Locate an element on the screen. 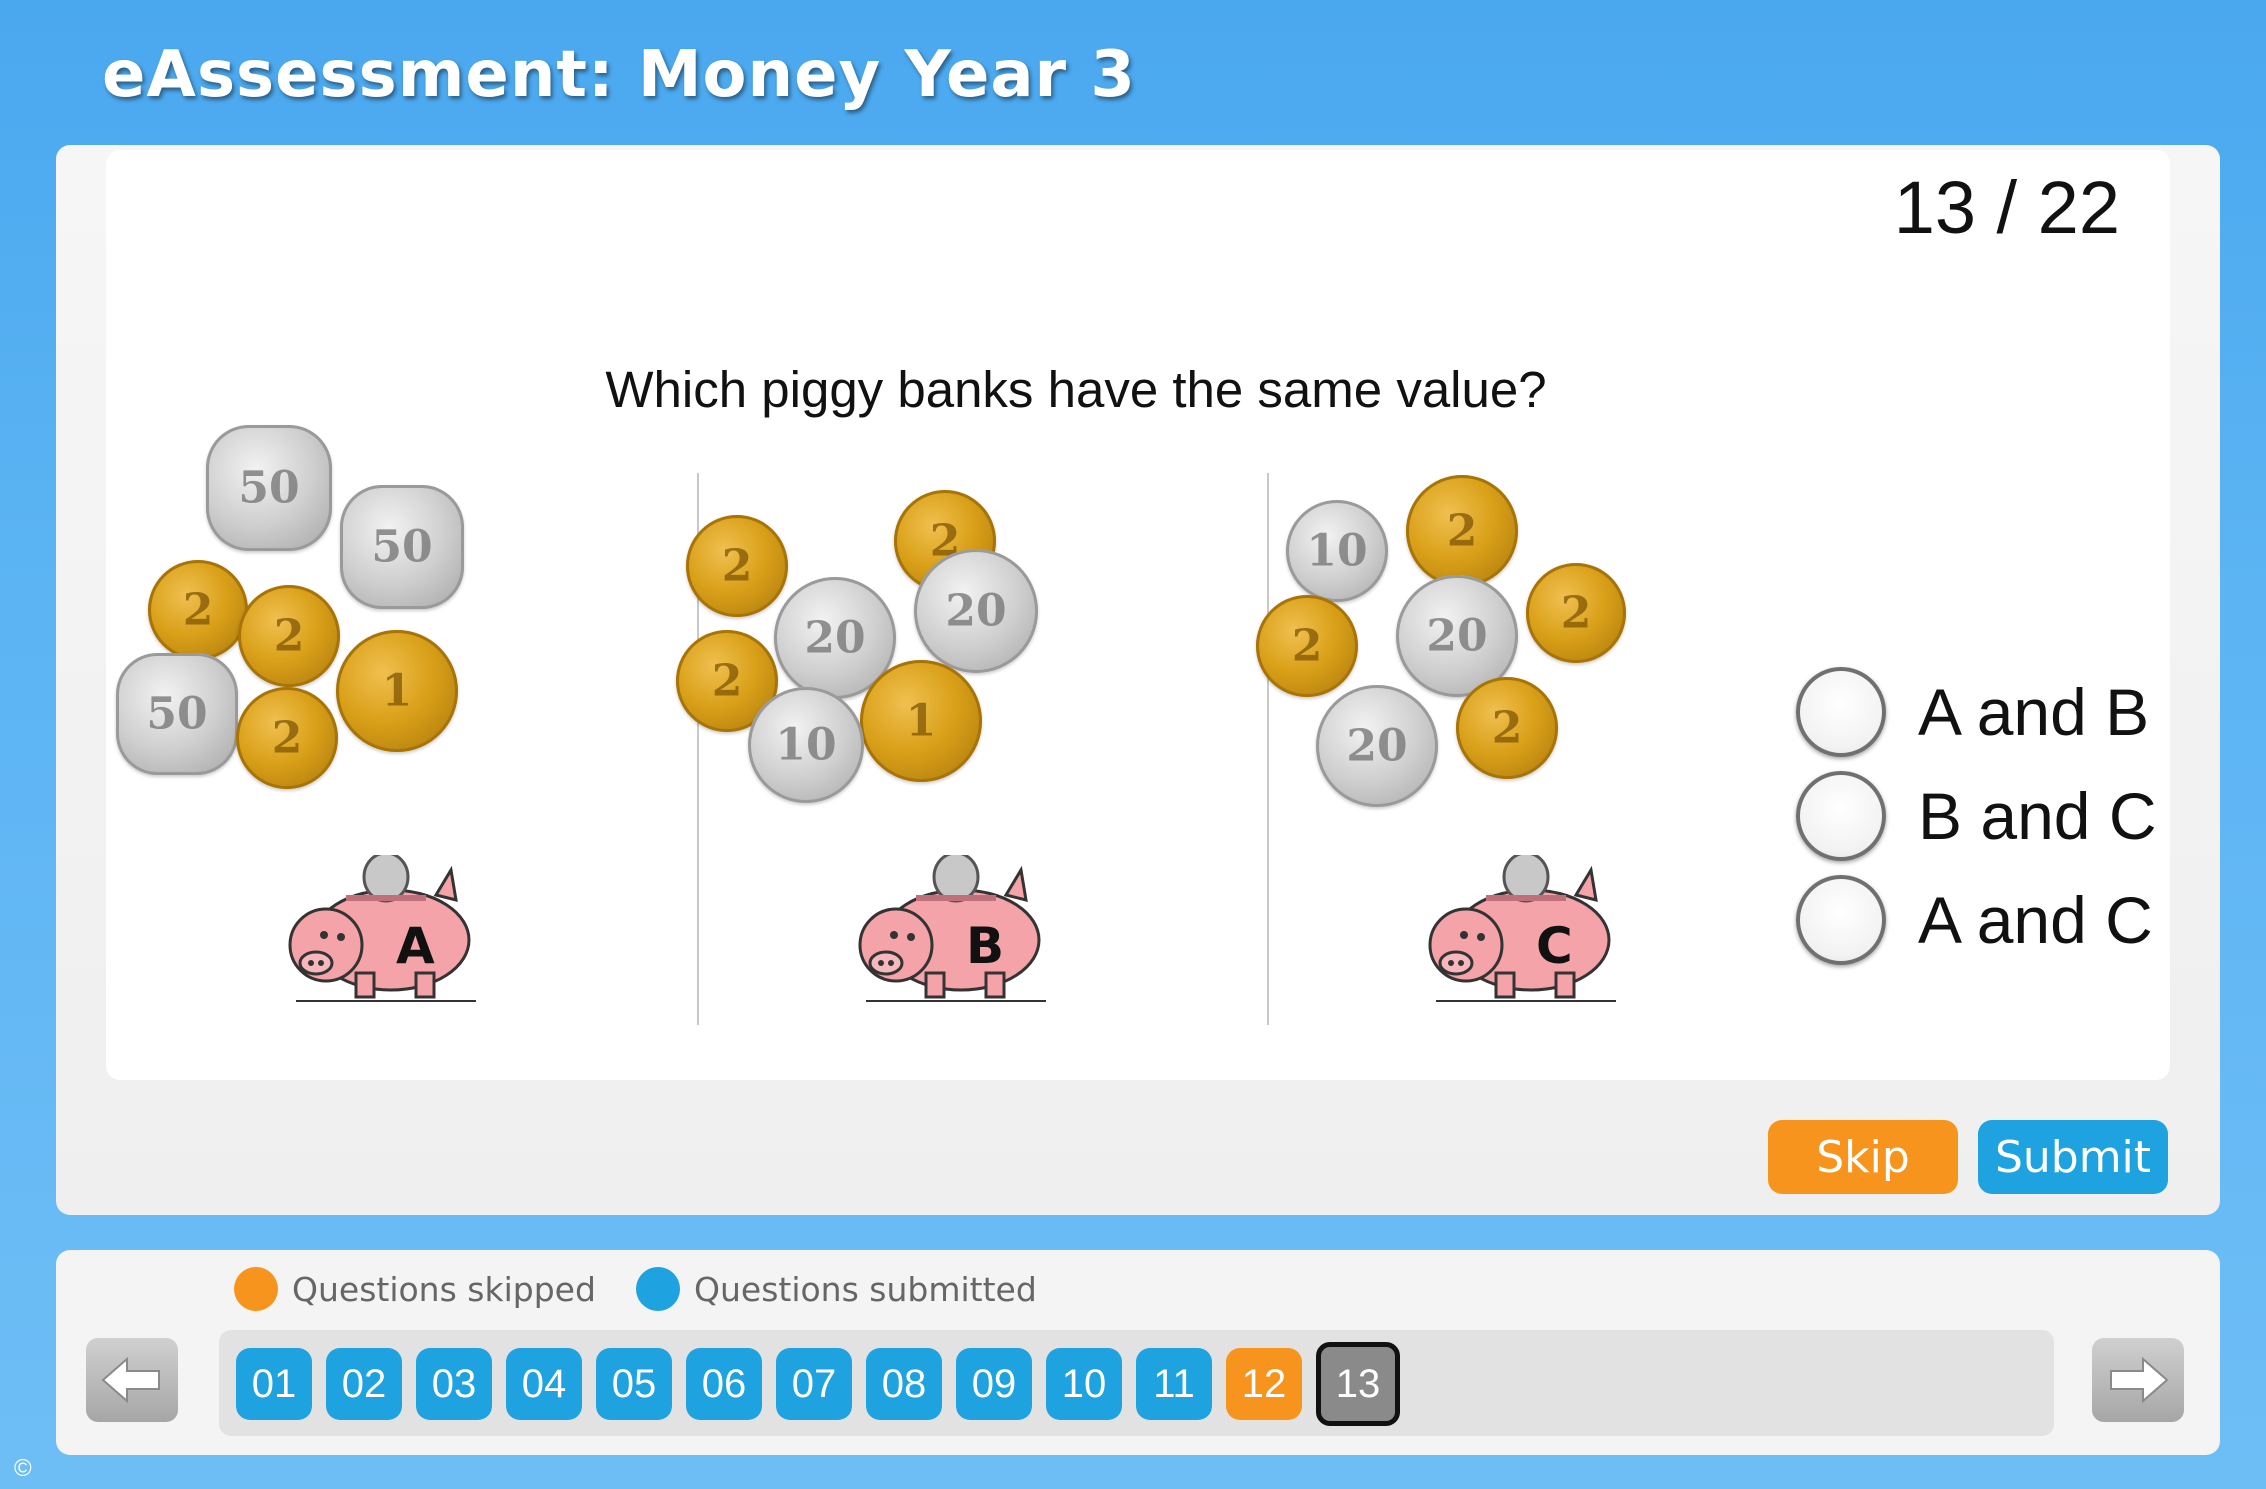  submitted-dot-icon is located at coordinates (658, 1289).